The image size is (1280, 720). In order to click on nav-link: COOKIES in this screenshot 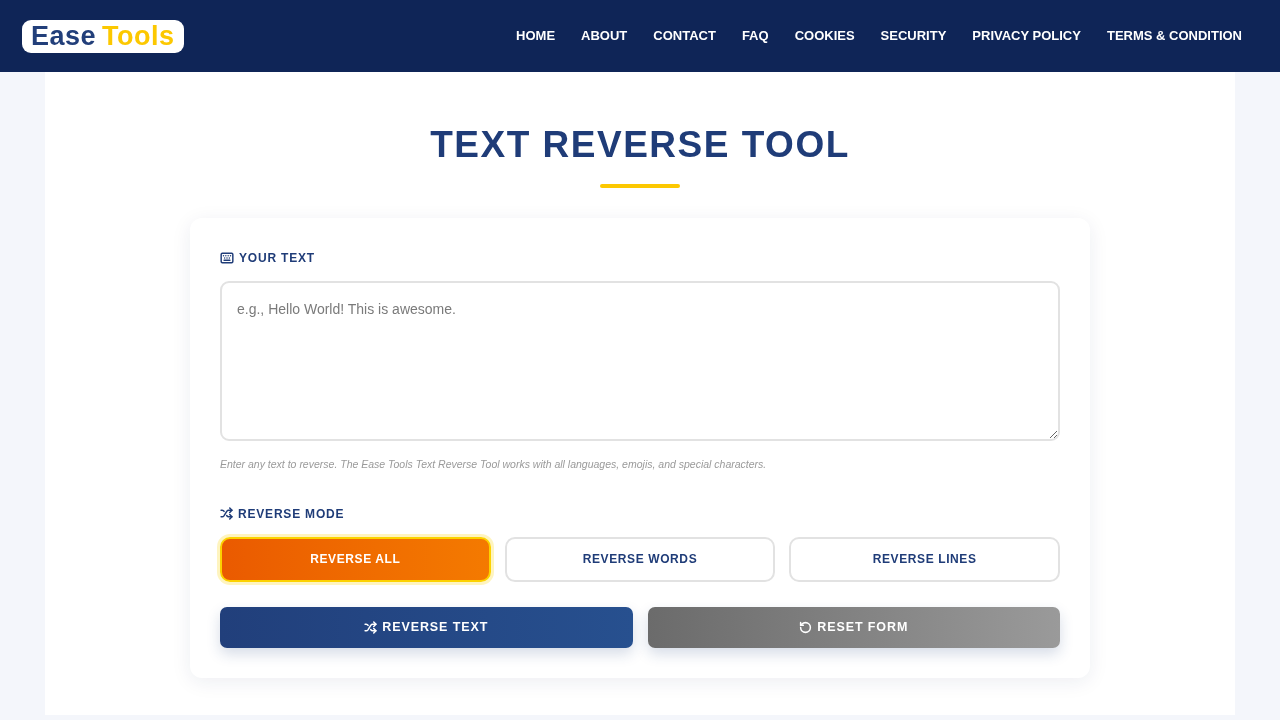, I will do `click(824, 36)`.